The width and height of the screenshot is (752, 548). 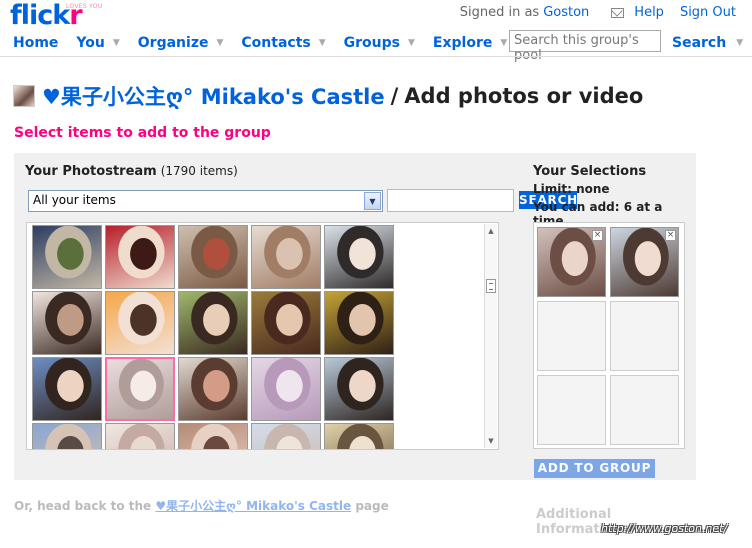 I want to click on selections-box: × ×, so click(x=609, y=335).